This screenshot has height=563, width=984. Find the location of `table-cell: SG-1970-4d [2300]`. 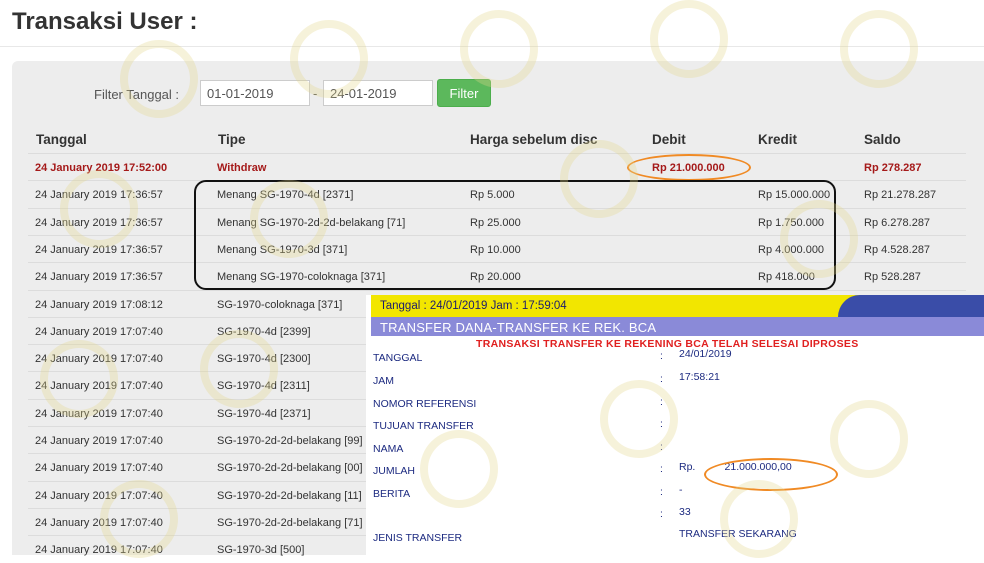

table-cell: SG-1970-4d [2300] is located at coordinates (264, 359).